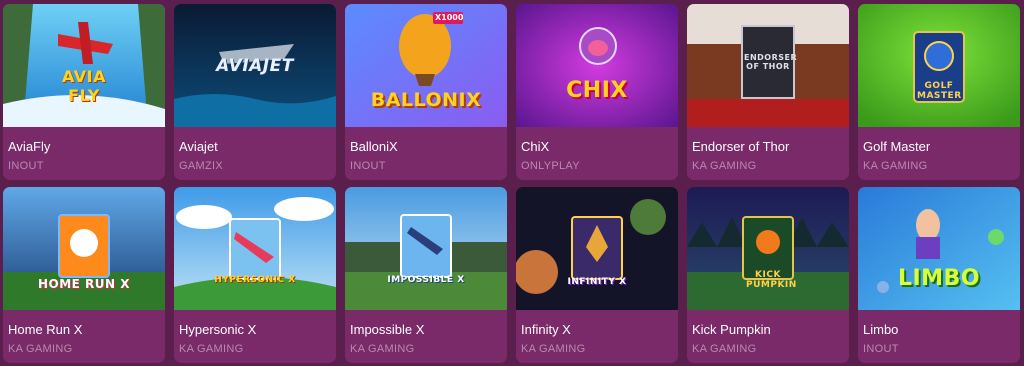 The image size is (1024, 366). I want to click on game-title: AviaFly, so click(84, 147).